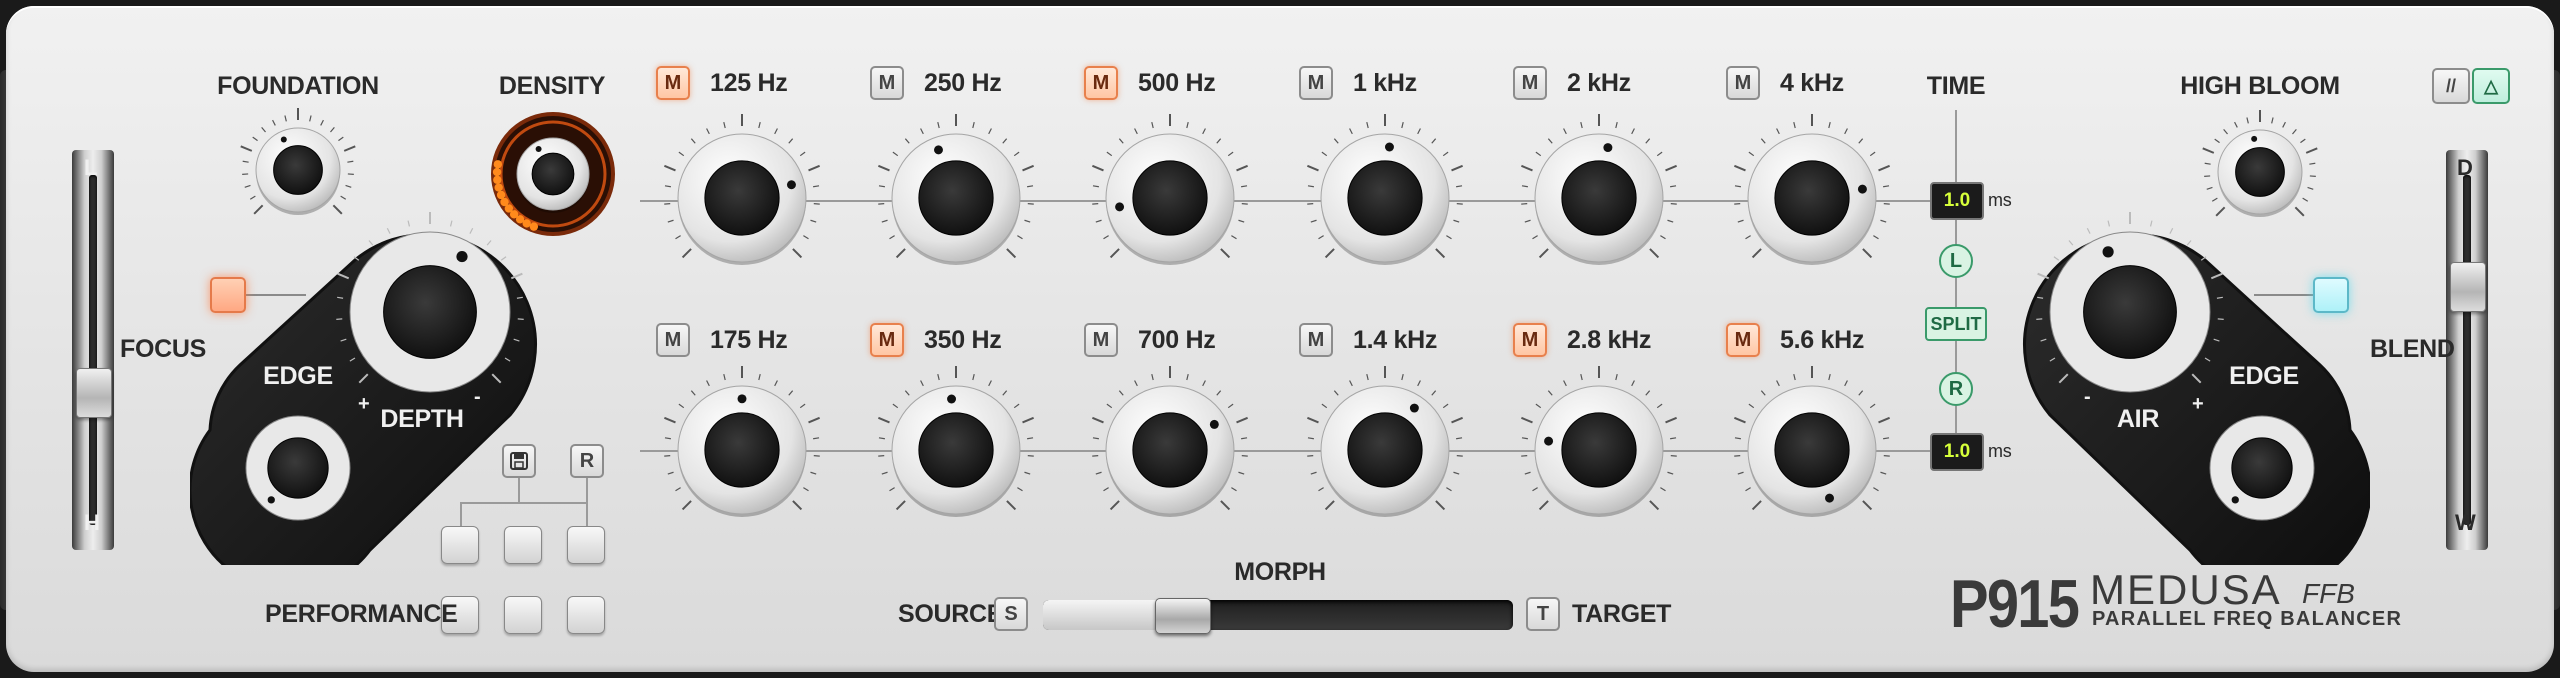 This screenshot has height=678, width=2560. I want to click on mute-button-bottom-2: M, so click(887, 340).